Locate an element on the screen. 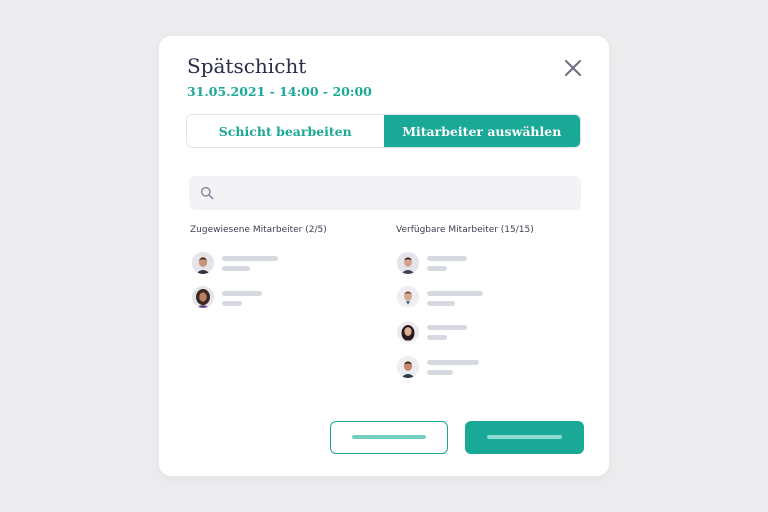 This screenshot has width=768, height=512. tab-edit-shift: Schicht bearbeiten is located at coordinates (285, 131).